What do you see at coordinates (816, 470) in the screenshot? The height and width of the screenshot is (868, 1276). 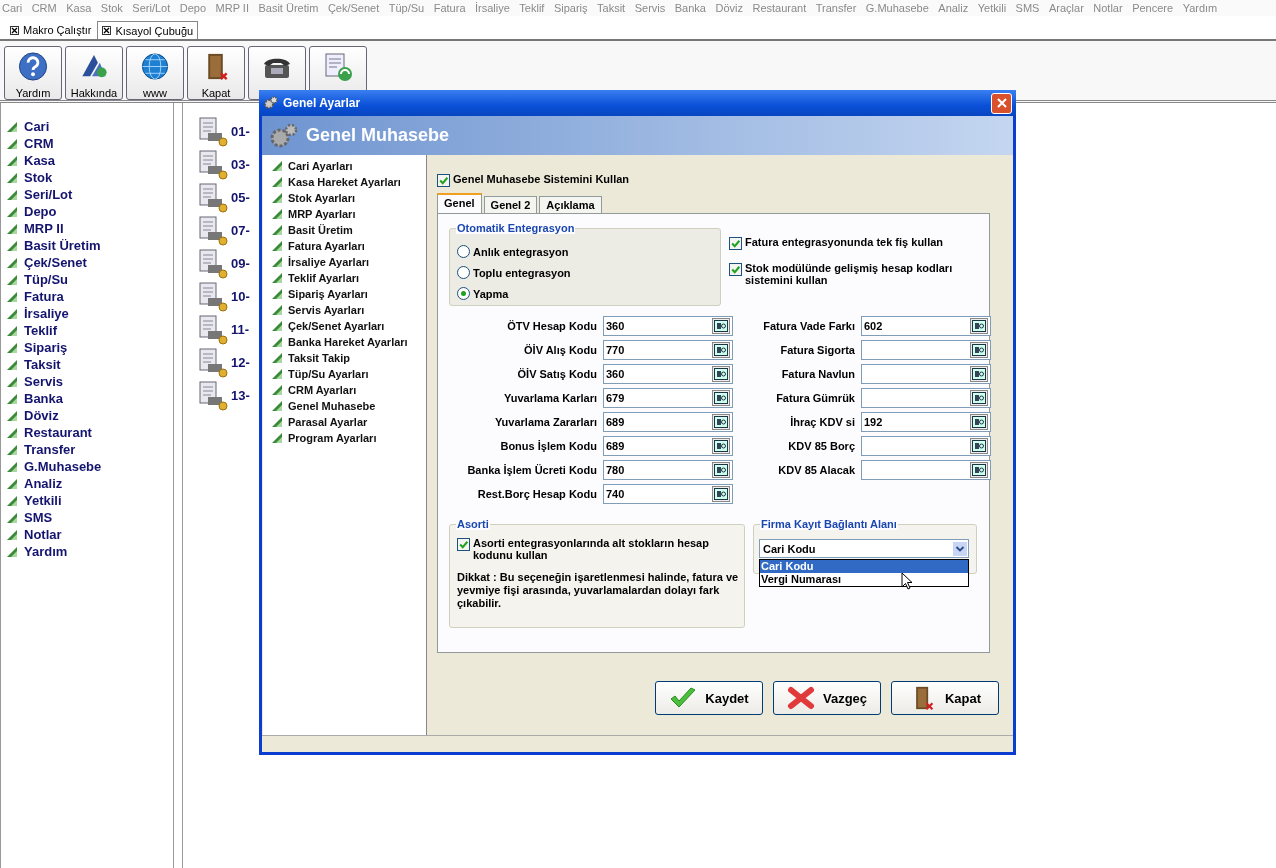 I see `field-label: KDV 85 Alacak` at bounding box center [816, 470].